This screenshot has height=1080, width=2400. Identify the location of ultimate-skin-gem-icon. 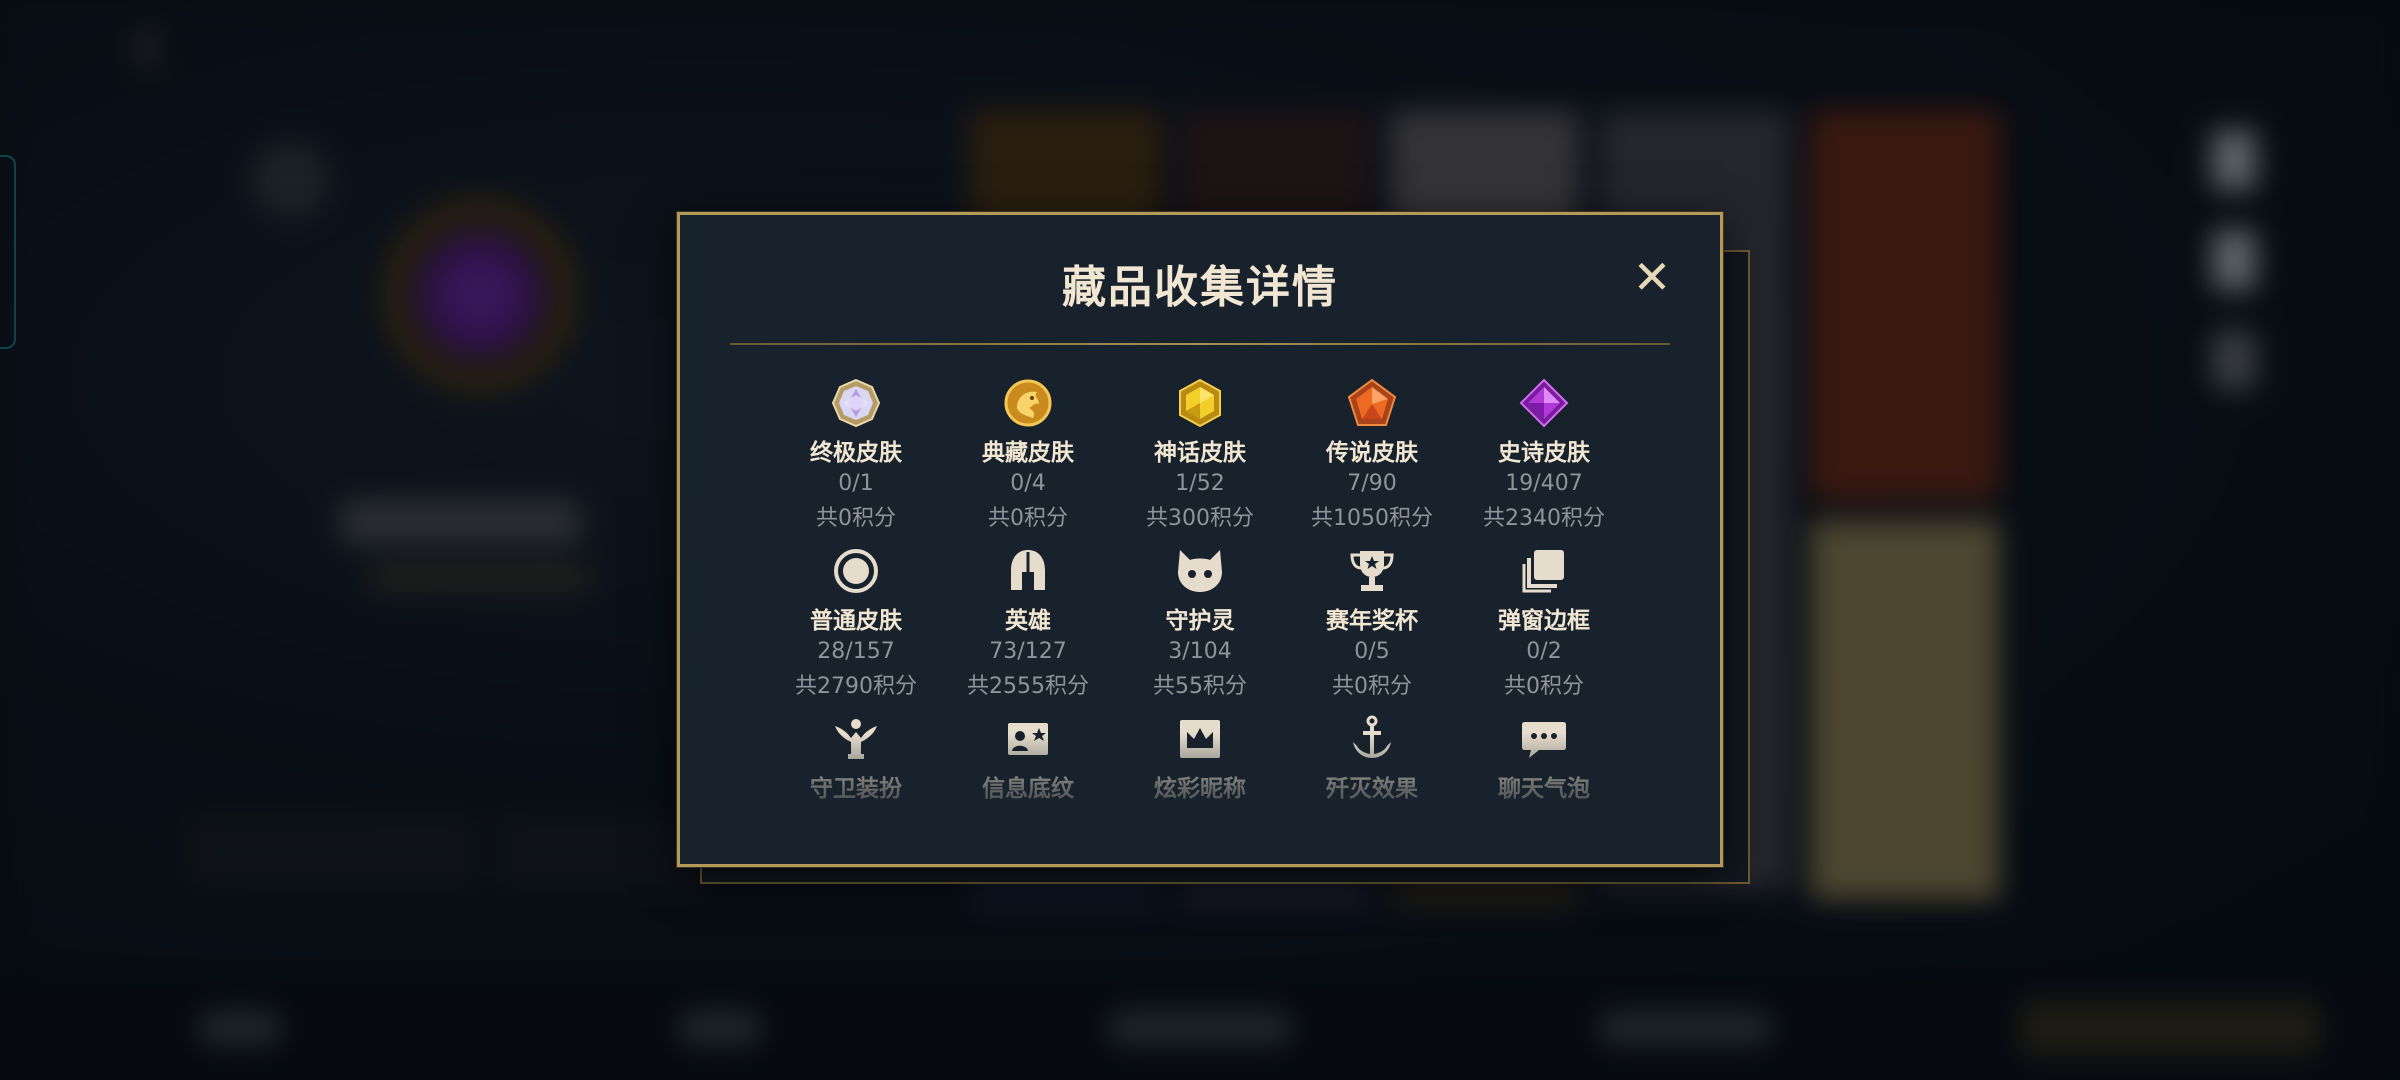
(856, 403).